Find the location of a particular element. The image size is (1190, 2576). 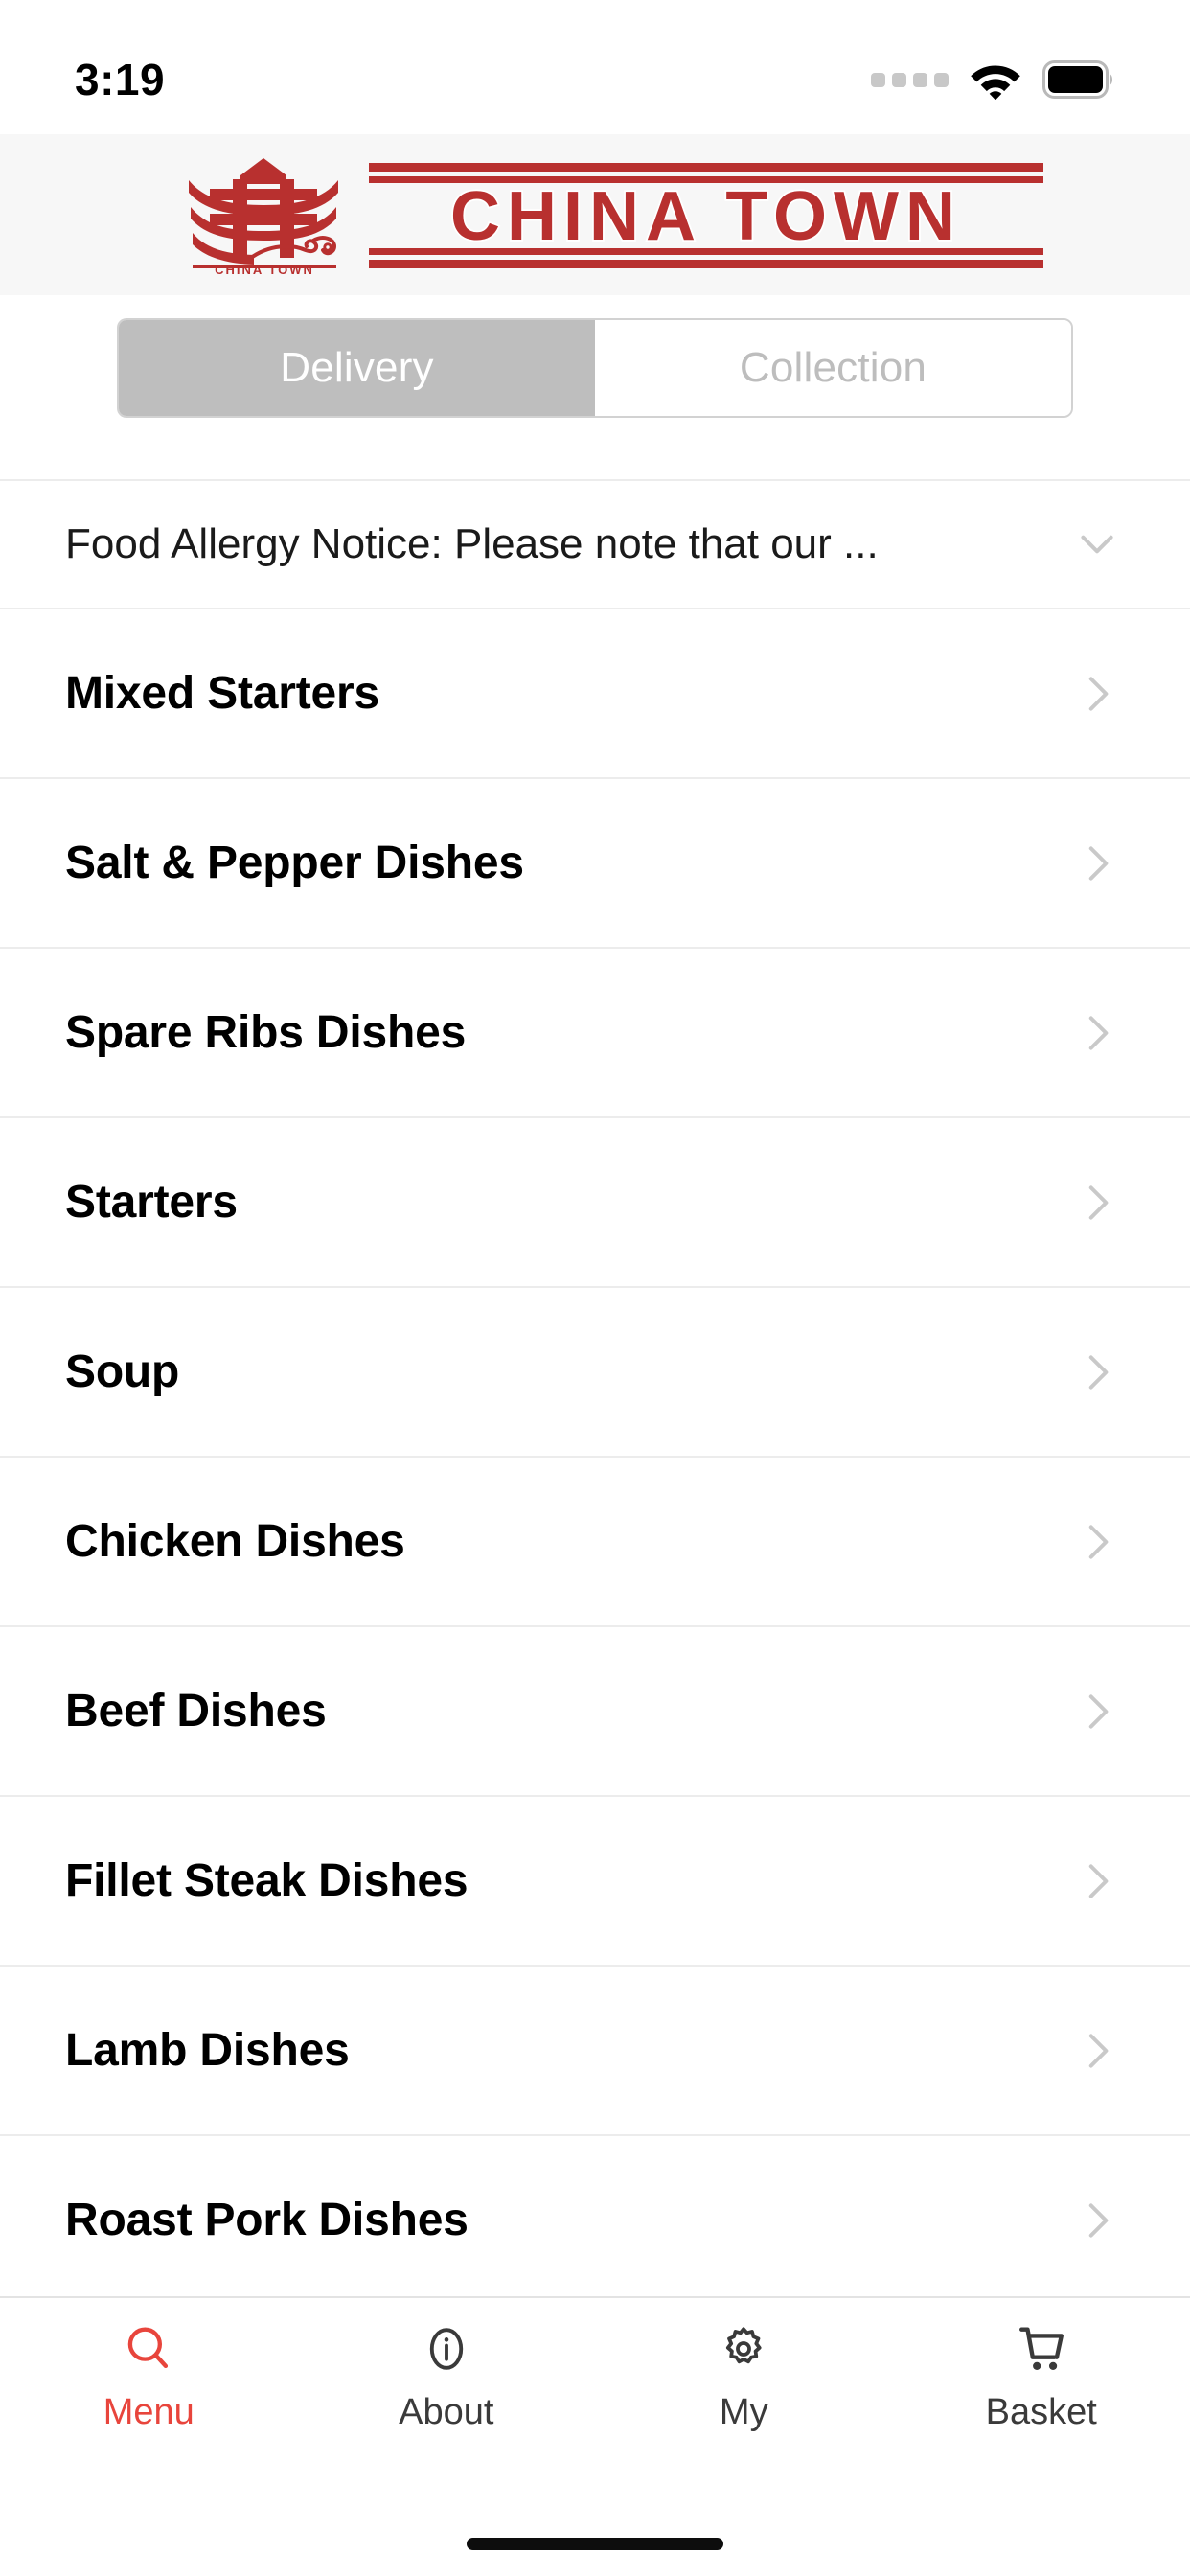

battery-full-icon is located at coordinates (1077, 79).